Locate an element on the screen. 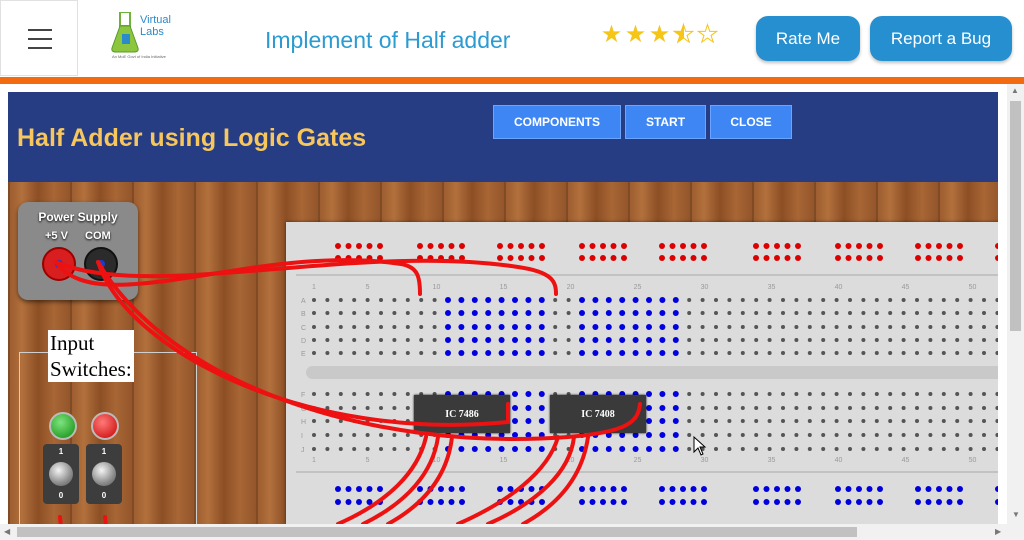 This screenshot has height=540, width=1024. logo-line2: Labs is located at coordinates (152, 32).